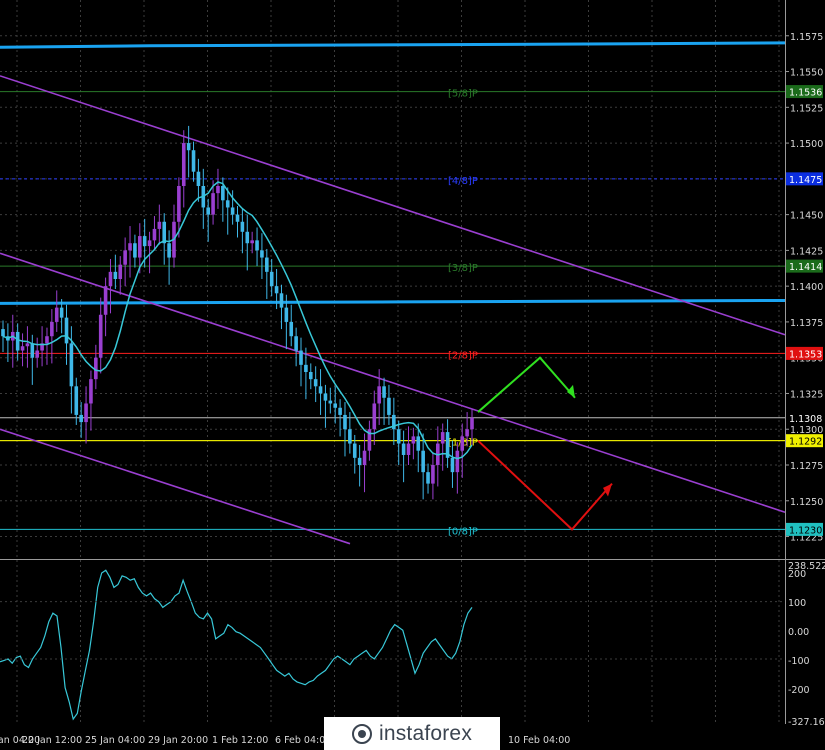 The image size is (825, 750). Describe the element at coordinates (805, 180) in the screenshot. I see `price-level-tag-label: 1.1475` at that location.